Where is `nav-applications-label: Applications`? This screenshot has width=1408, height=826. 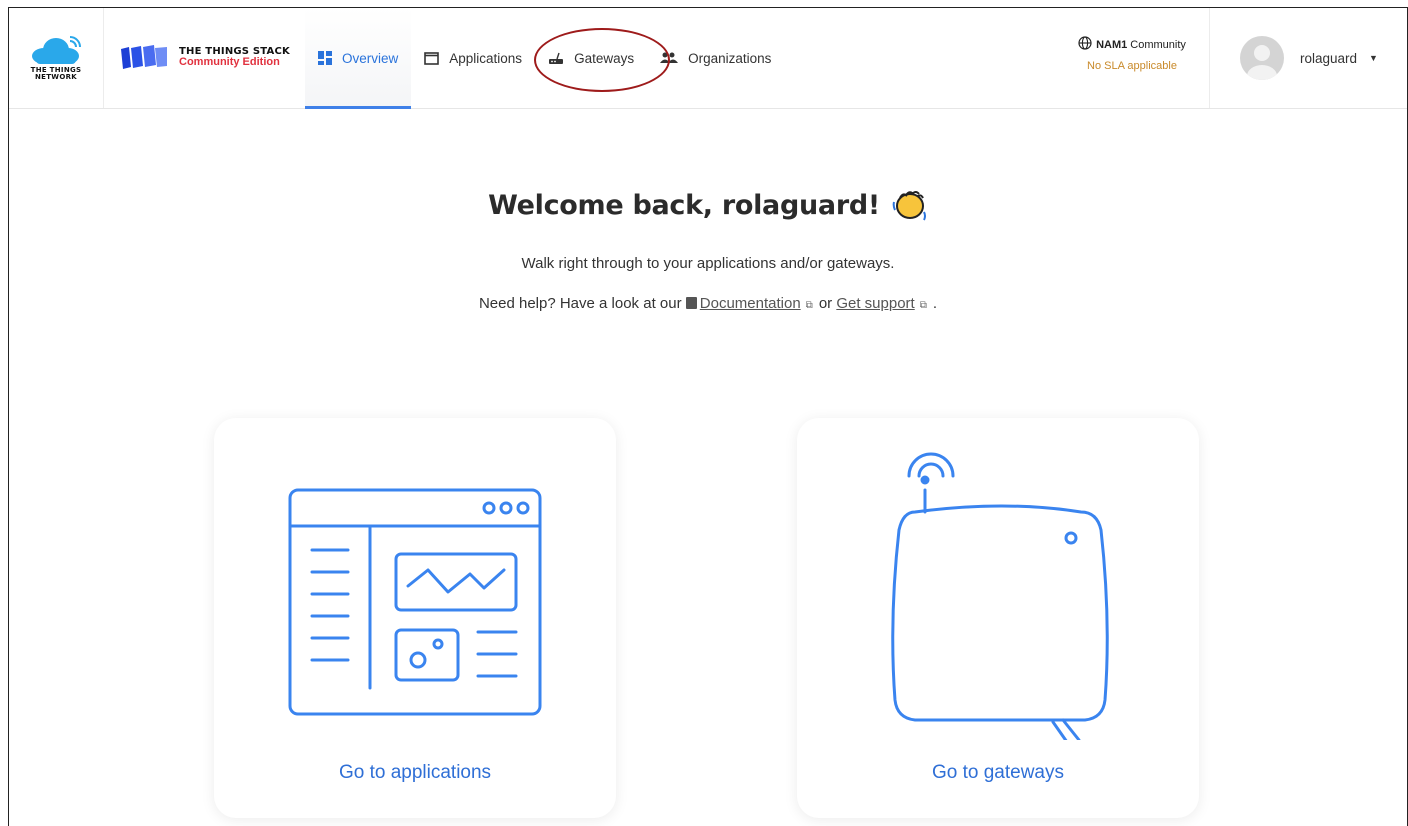 nav-applications-label: Applications is located at coordinates (486, 58).